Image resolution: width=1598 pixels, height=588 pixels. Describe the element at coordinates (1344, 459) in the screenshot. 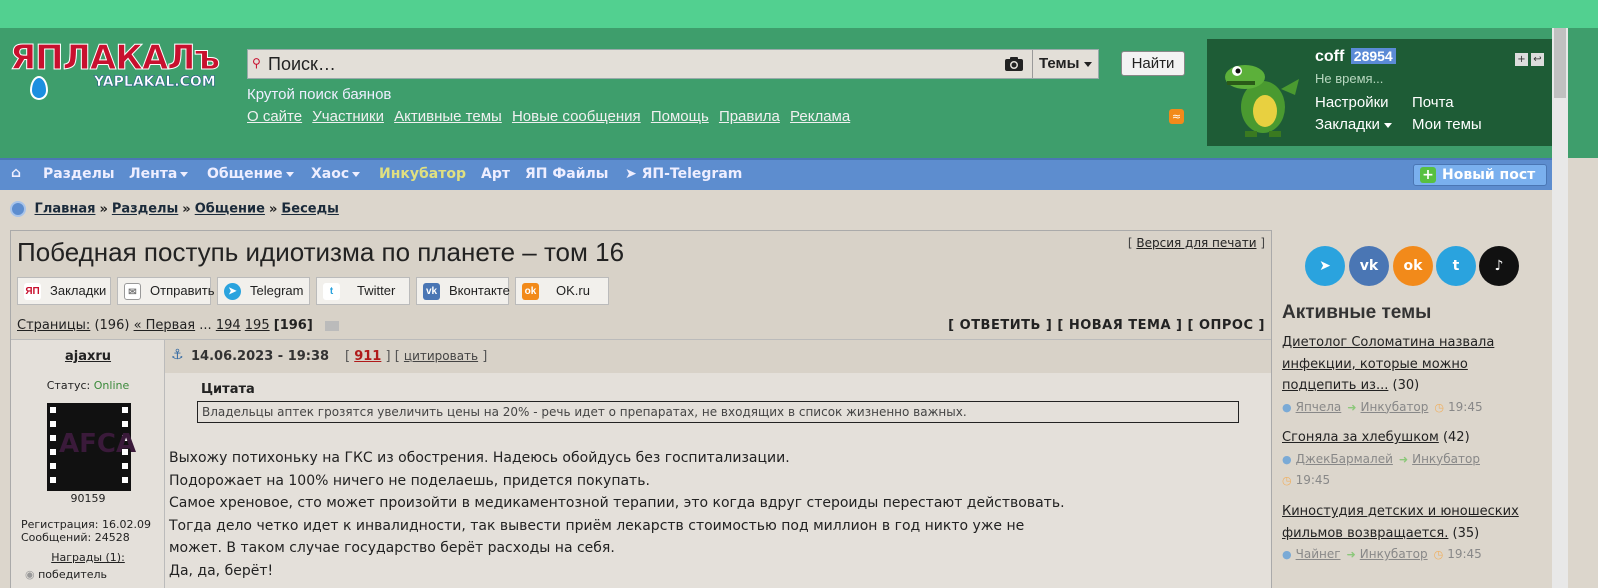

I see `topic-user-link: ДжекБармалей` at that location.